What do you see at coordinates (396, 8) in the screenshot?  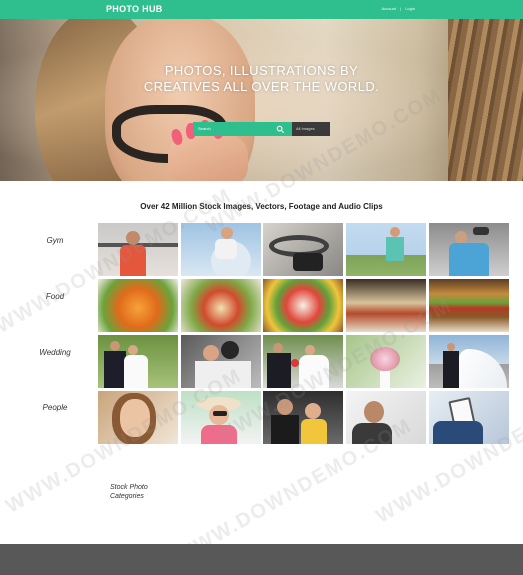 I see `top-links: Account | Login` at bounding box center [396, 8].